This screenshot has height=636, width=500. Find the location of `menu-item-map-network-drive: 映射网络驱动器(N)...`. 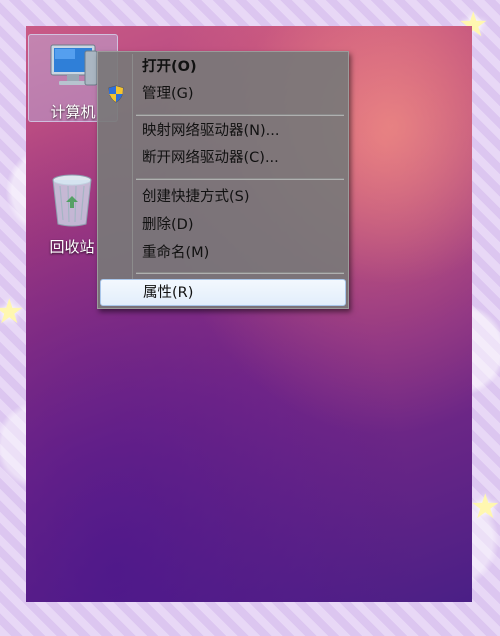

menu-item-map-network-drive: 映射网络驱动器(N)... is located at coordinates (223, 131).